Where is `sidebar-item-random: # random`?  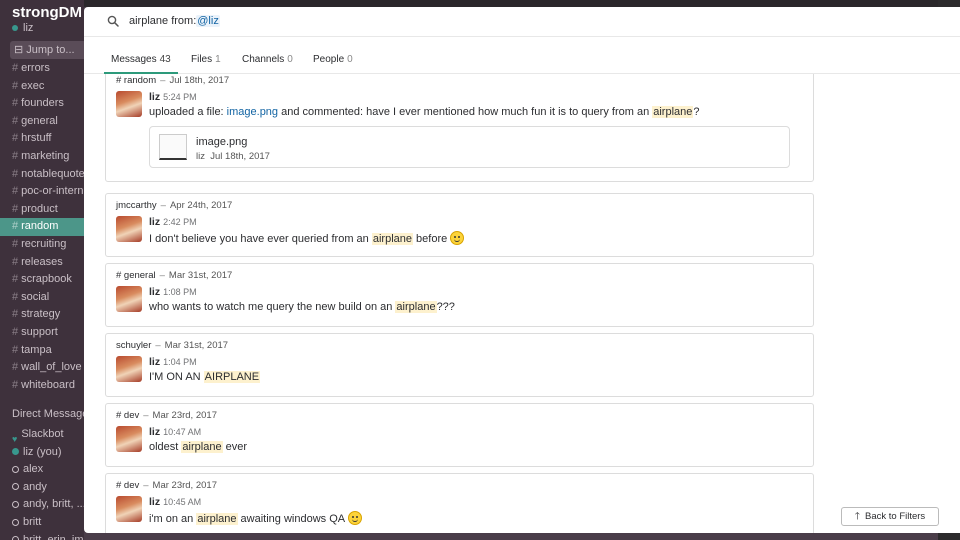
sidebar-item-random: # random is located at coordinates (42, 227).